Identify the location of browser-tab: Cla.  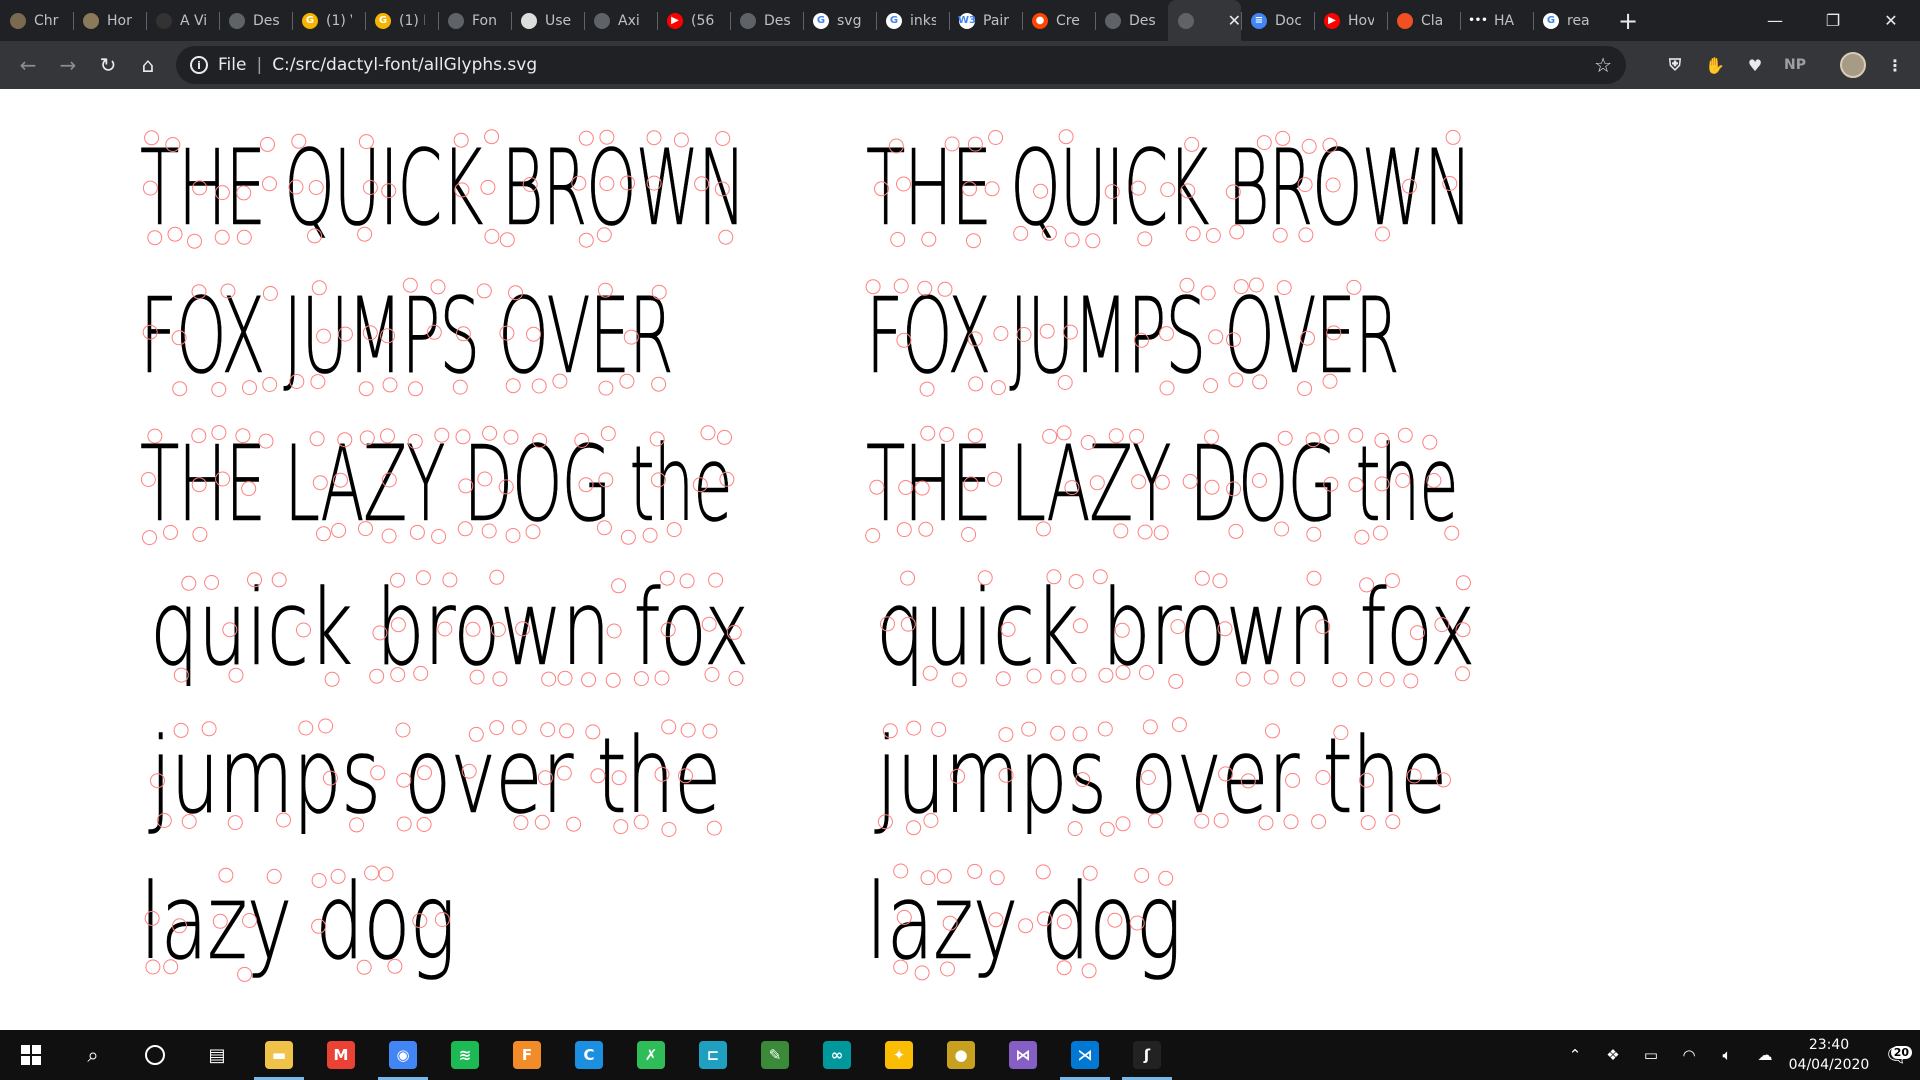
(1423, 20).